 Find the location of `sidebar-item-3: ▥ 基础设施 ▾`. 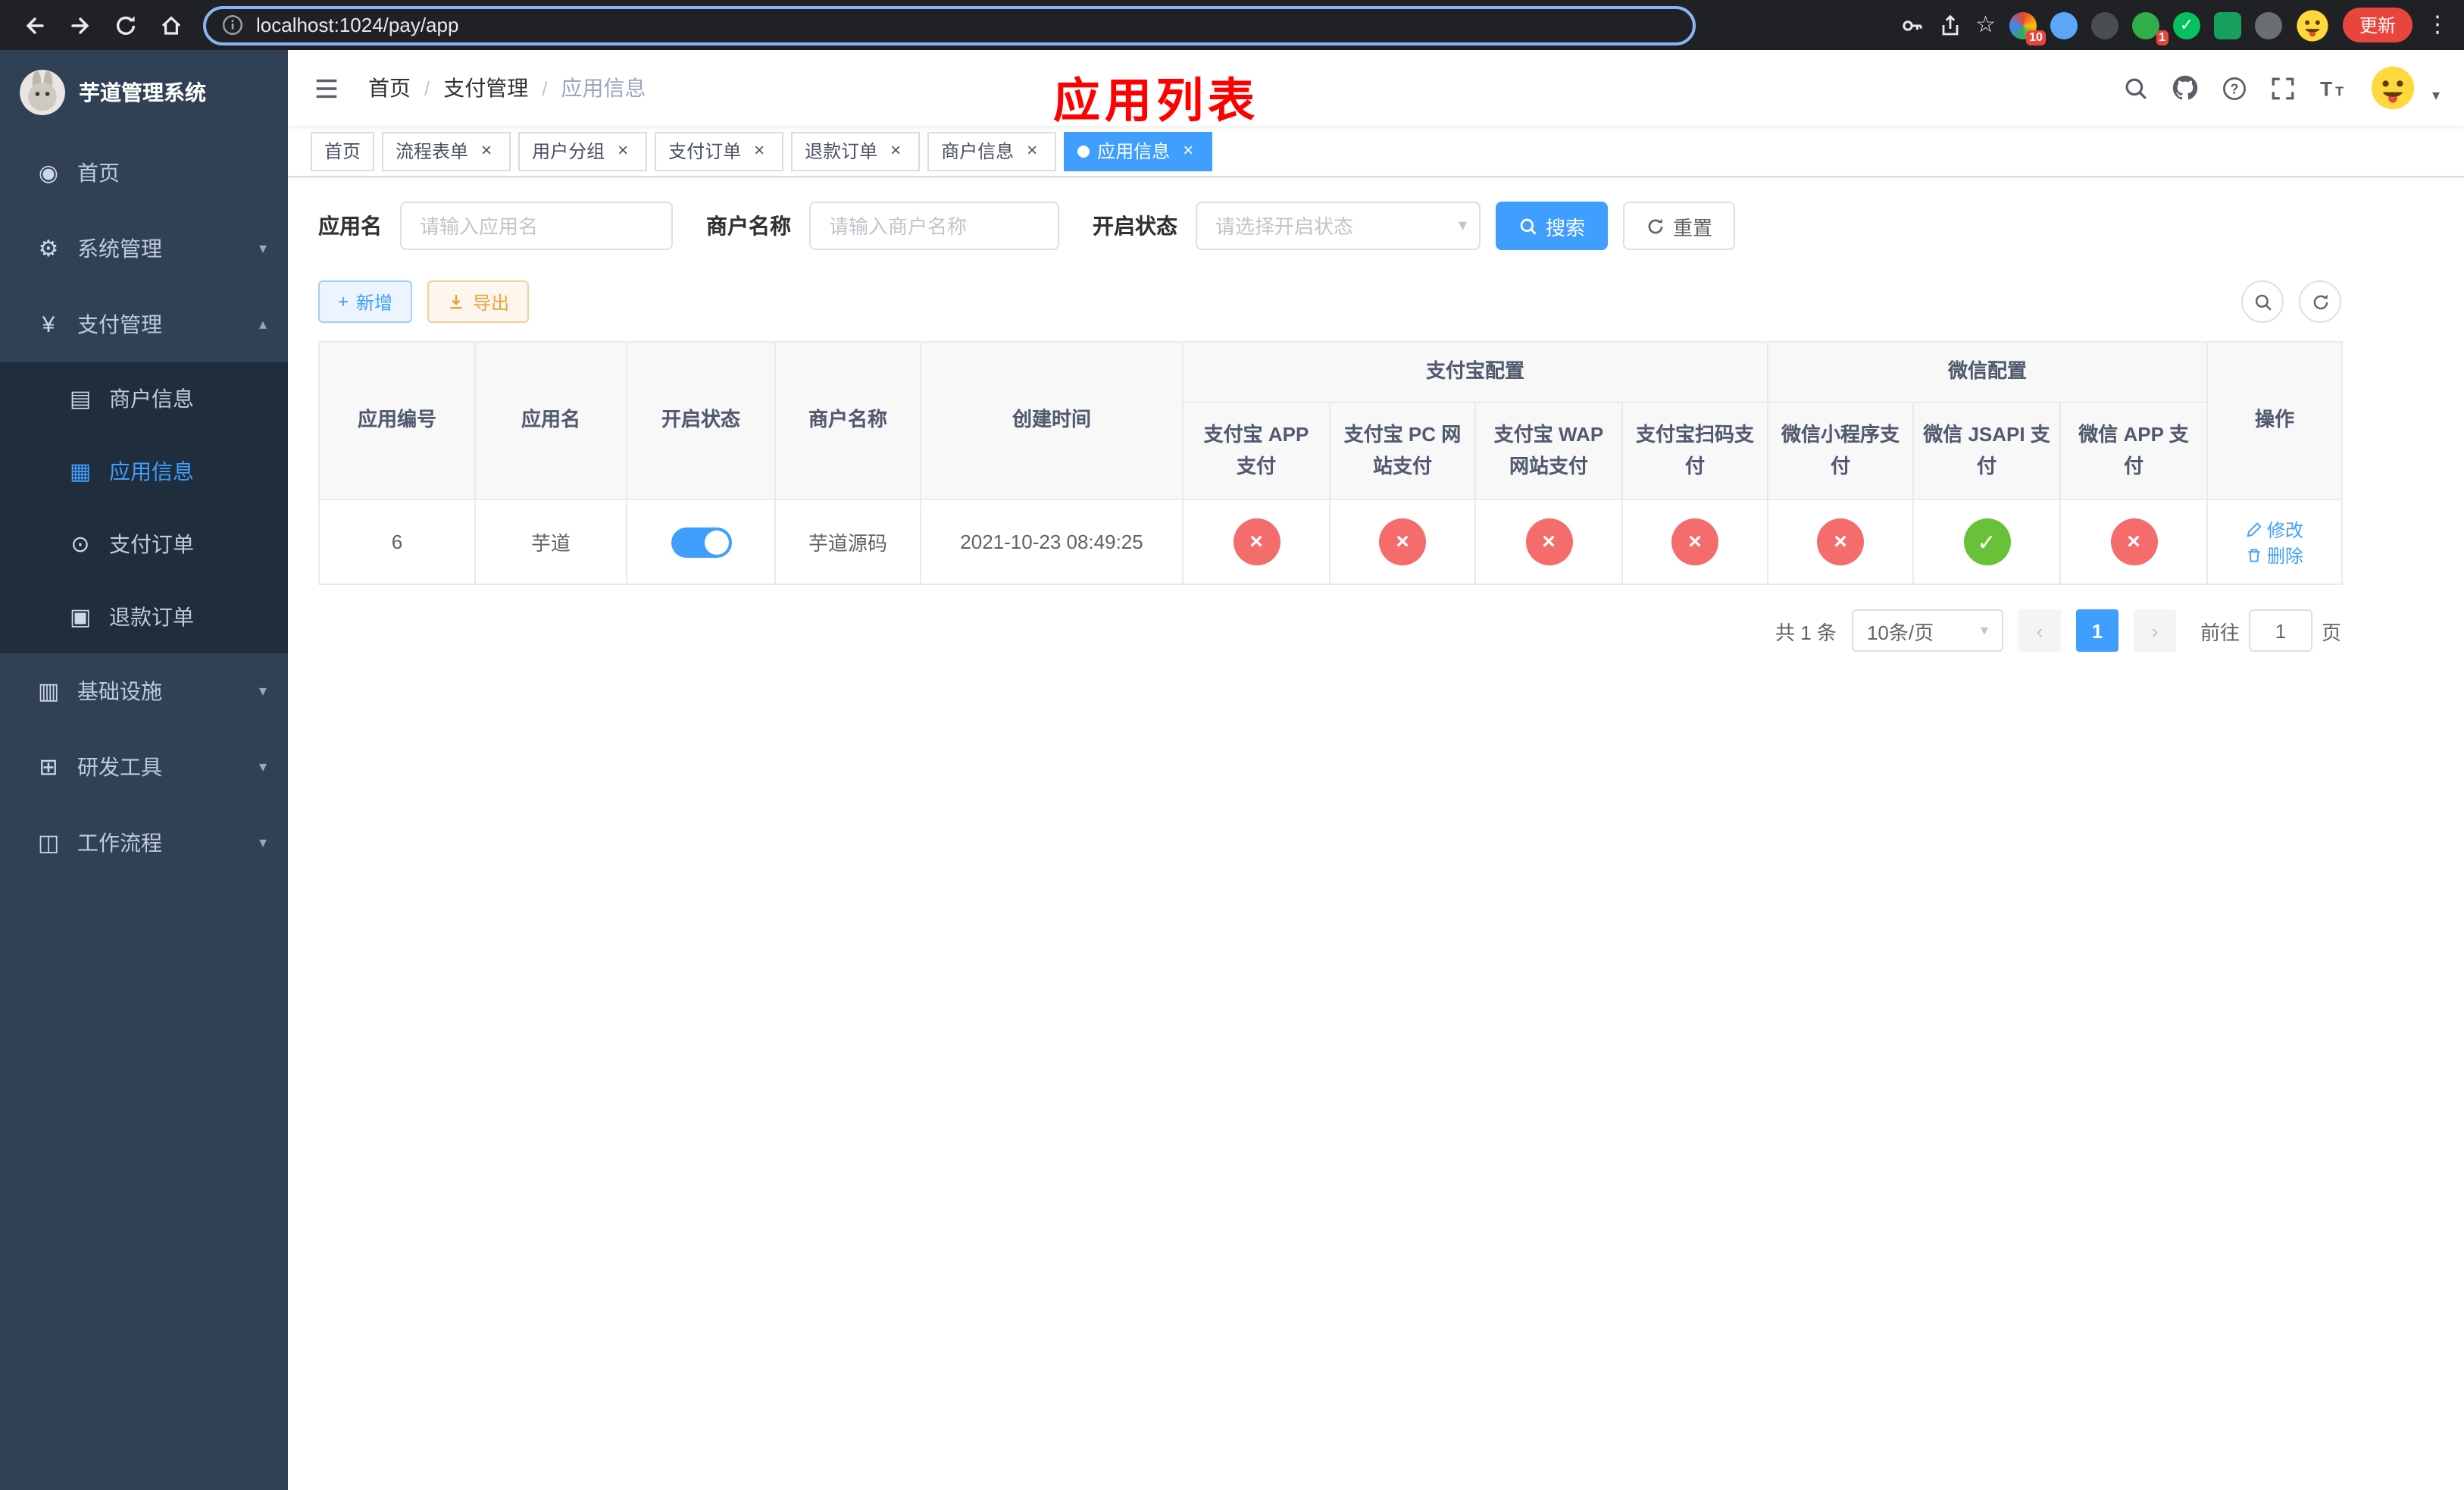

sidebar-item-3: ▥ 基础设施 ▾ is located at coordinates (144, 691).